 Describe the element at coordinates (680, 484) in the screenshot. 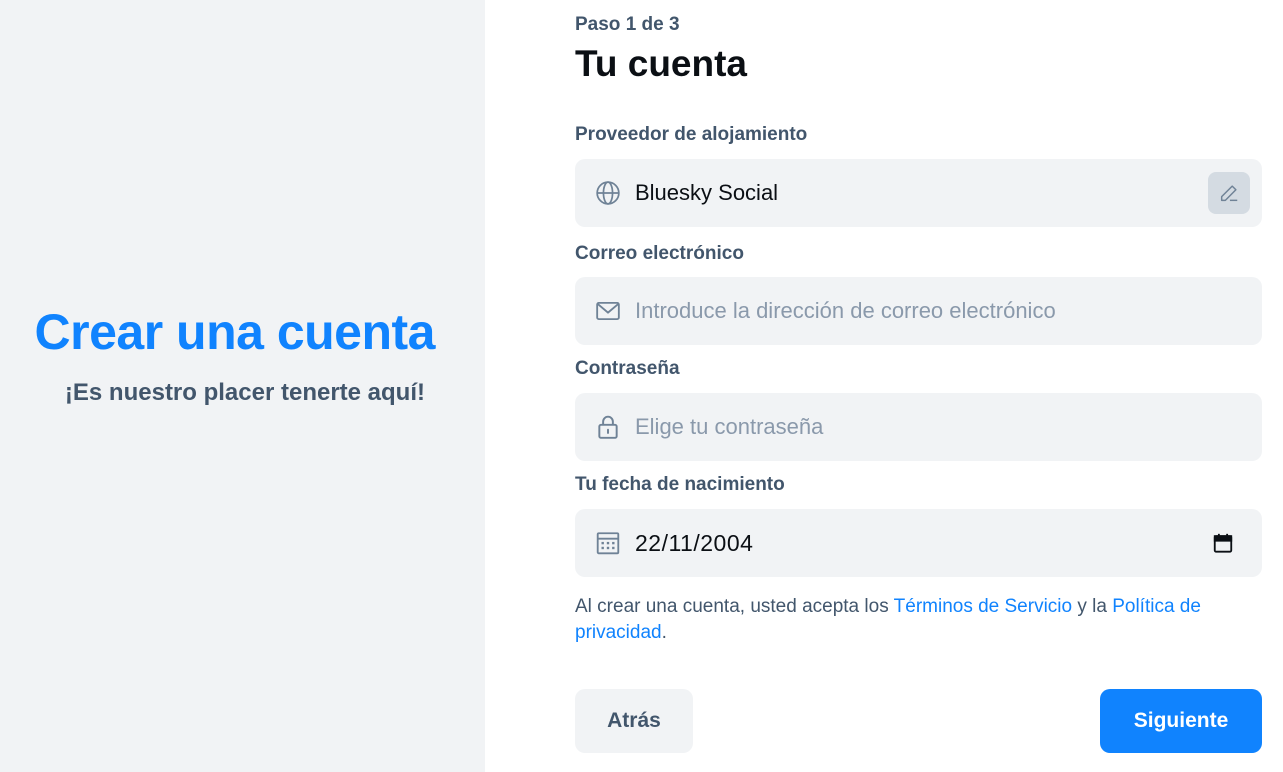

I see `birthdate-label: Tu fecha de nacimiento` at that location.